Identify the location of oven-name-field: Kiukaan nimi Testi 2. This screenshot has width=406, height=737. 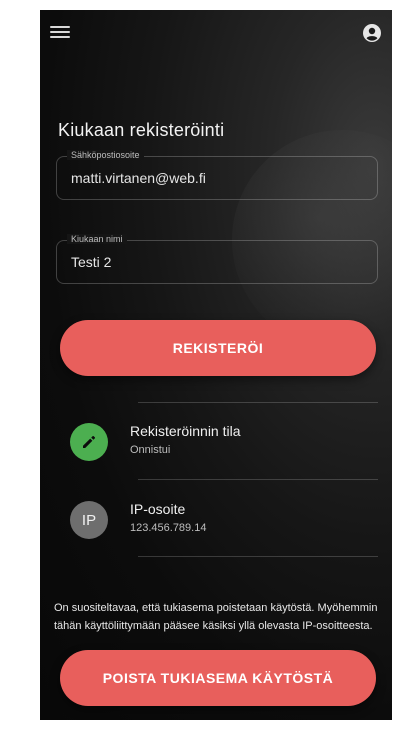
(217, 259).